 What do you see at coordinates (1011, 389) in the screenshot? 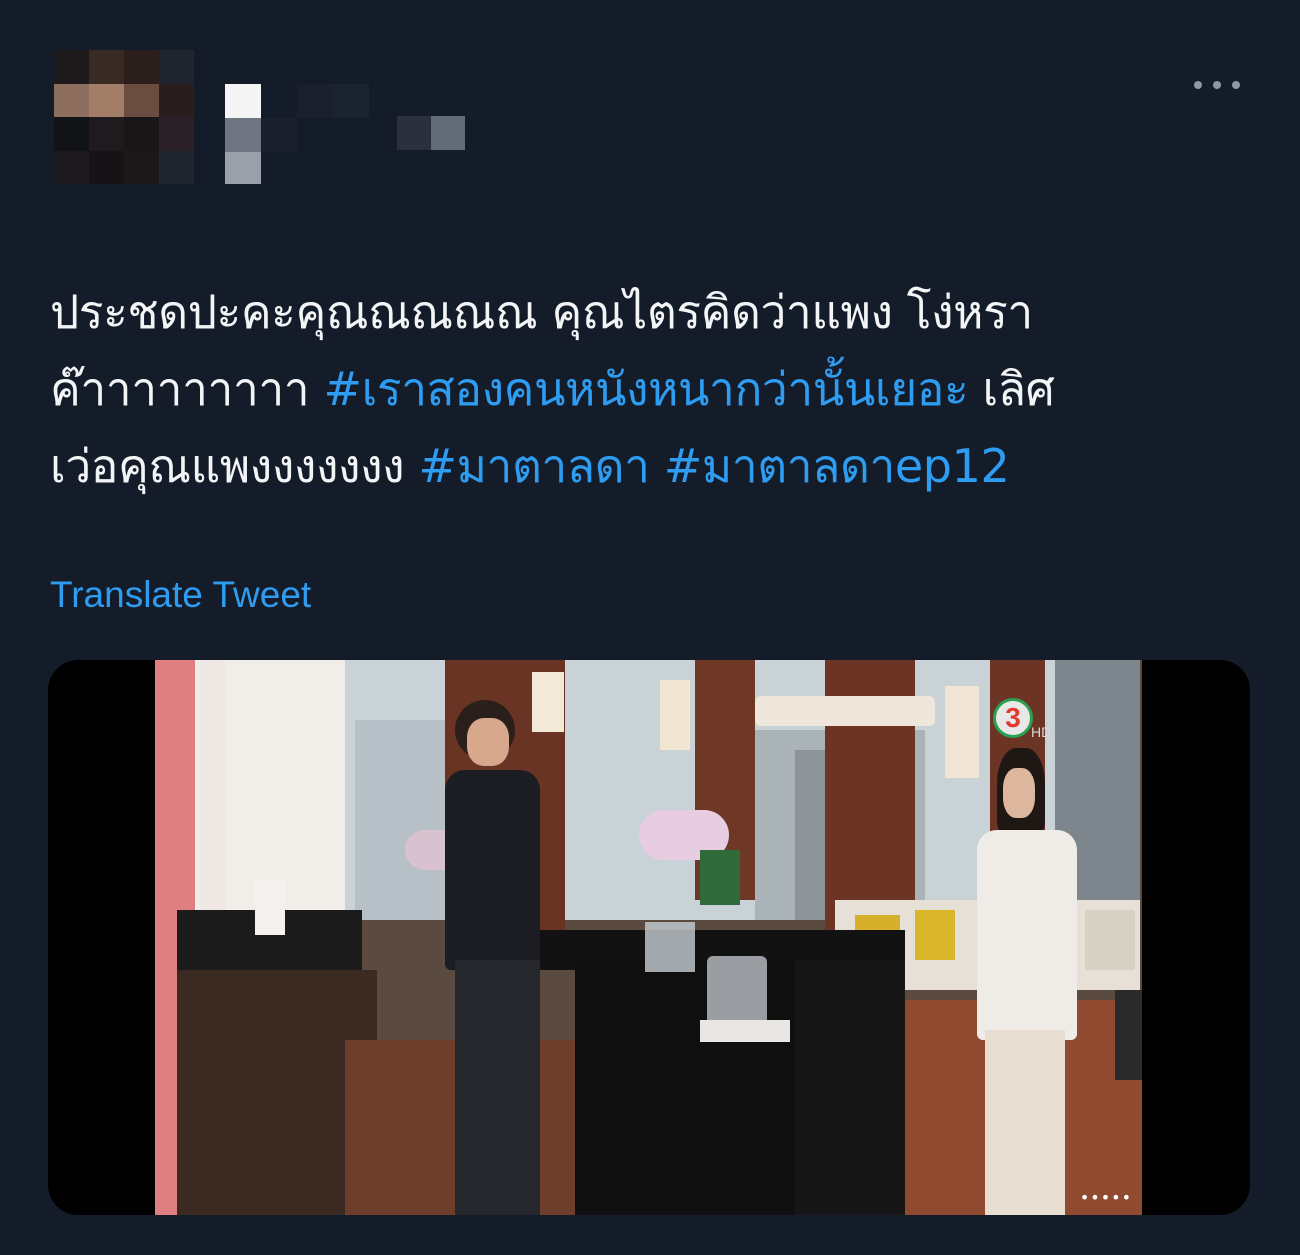
I see `tweet-text-segment: เลิศ` at bounding box center [1011, 389].